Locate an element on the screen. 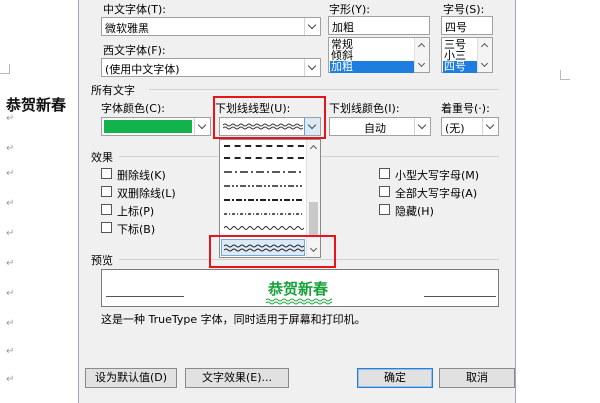  emphasis-value: (无) is located at coordinates (455, 128).